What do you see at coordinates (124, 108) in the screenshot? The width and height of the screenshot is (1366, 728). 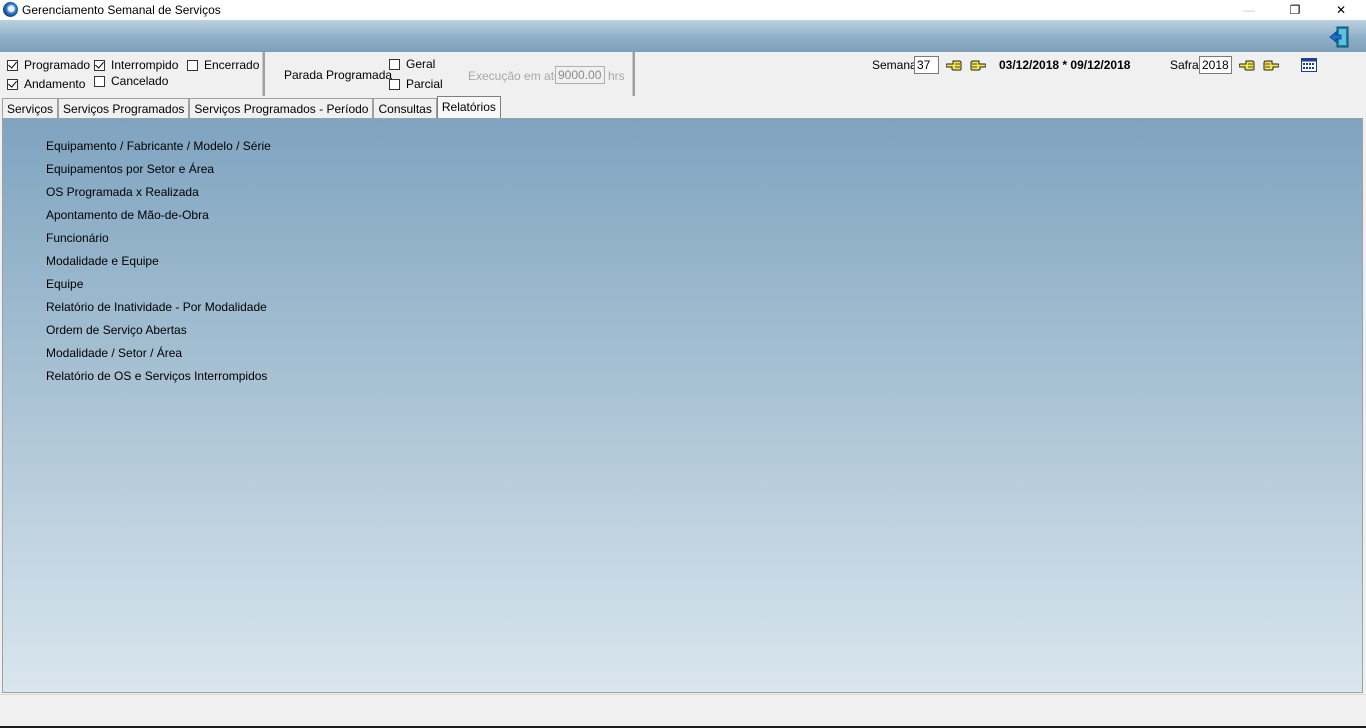 I see `tab-servicos-programados: Serviços Programados` at bounding box center [124, 108].